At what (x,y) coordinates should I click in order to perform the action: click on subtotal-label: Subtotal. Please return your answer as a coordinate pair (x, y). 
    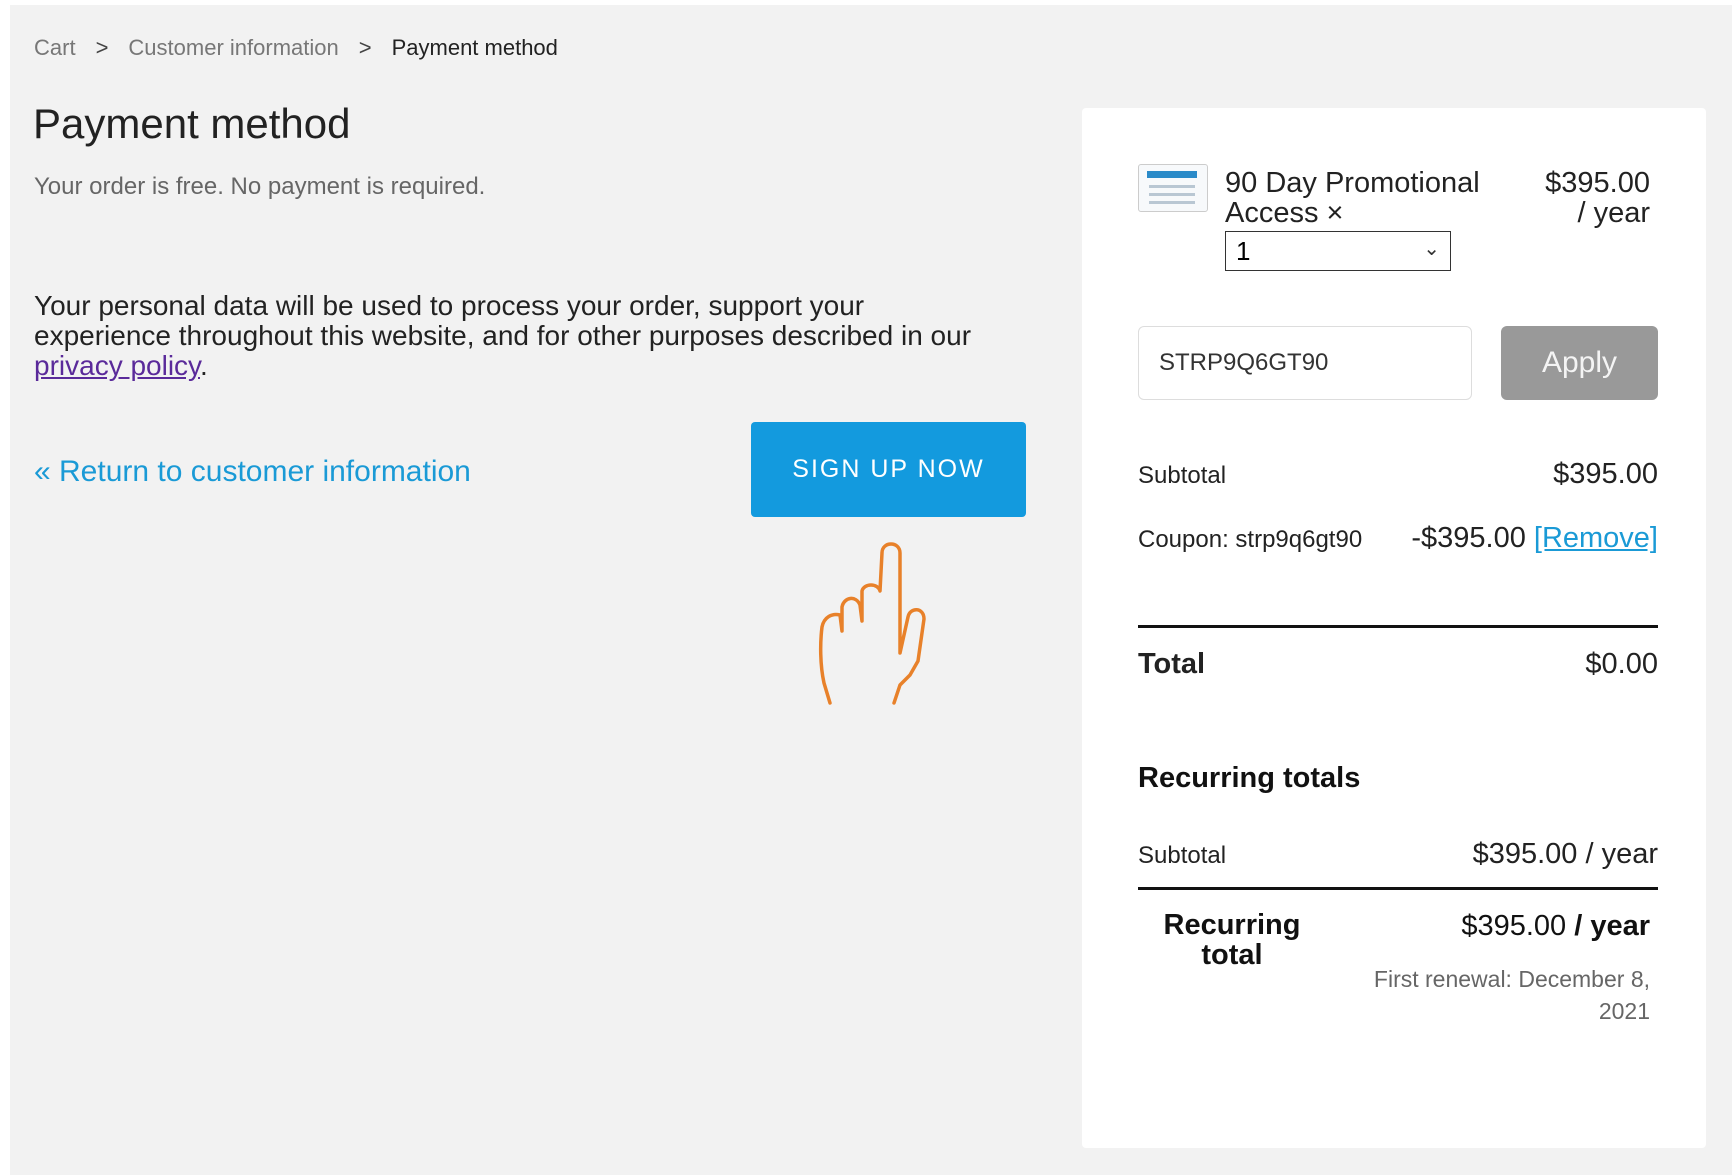
    Looking at the image, I should click on (1182, 475).